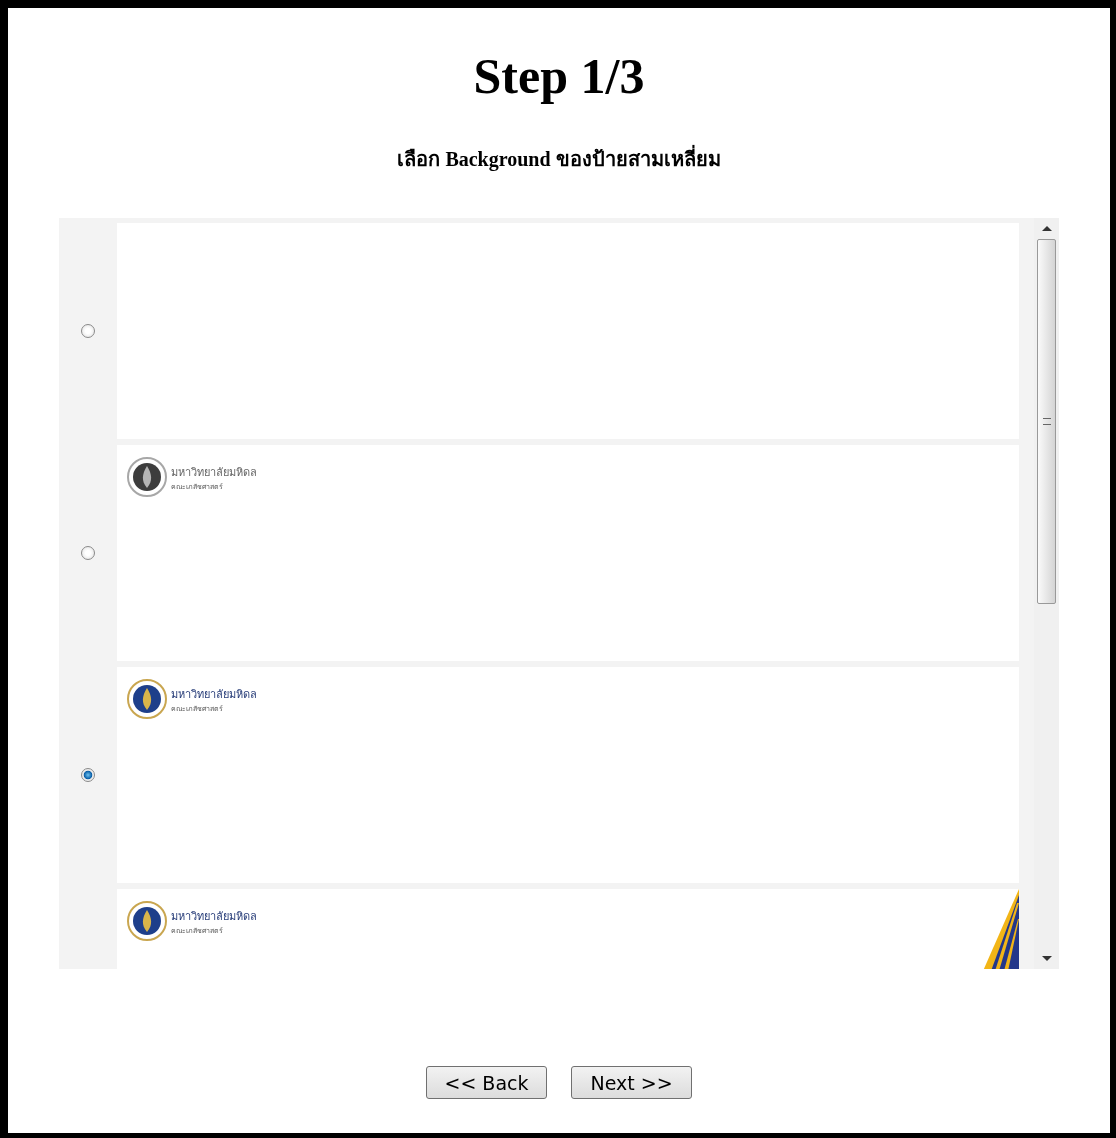 Image resolution: width=1116 pixels, height=1138 pixels. Describe the element at coordinates (559, 76) in the screenshot. I see `step-title: Step 1/3` at that location.